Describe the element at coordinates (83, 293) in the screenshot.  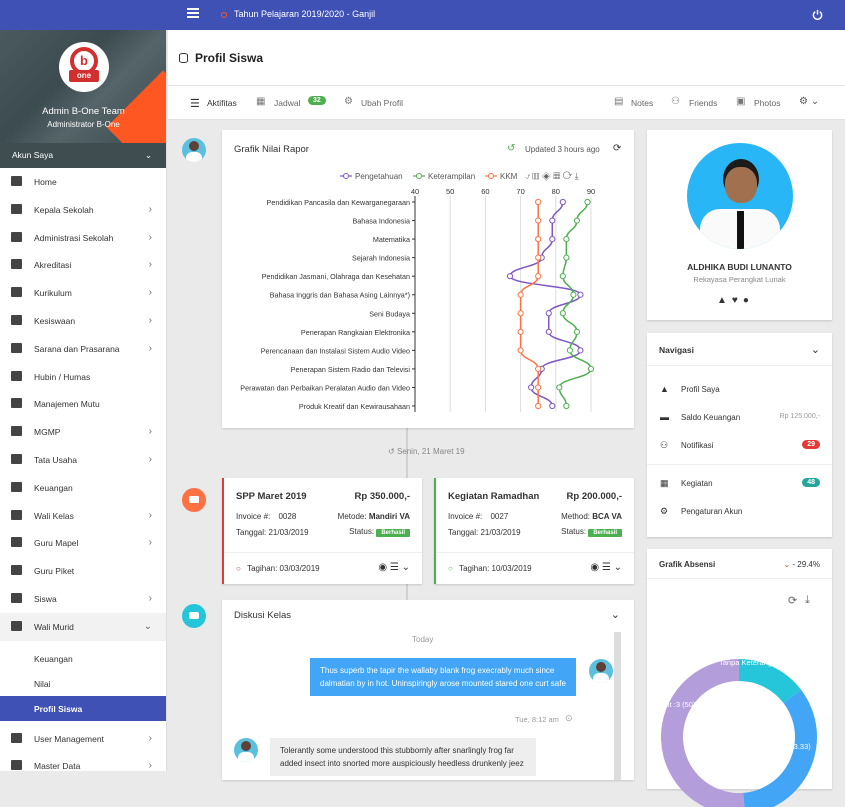
I see `sidebar-item: Kurikulum ›` at that location.